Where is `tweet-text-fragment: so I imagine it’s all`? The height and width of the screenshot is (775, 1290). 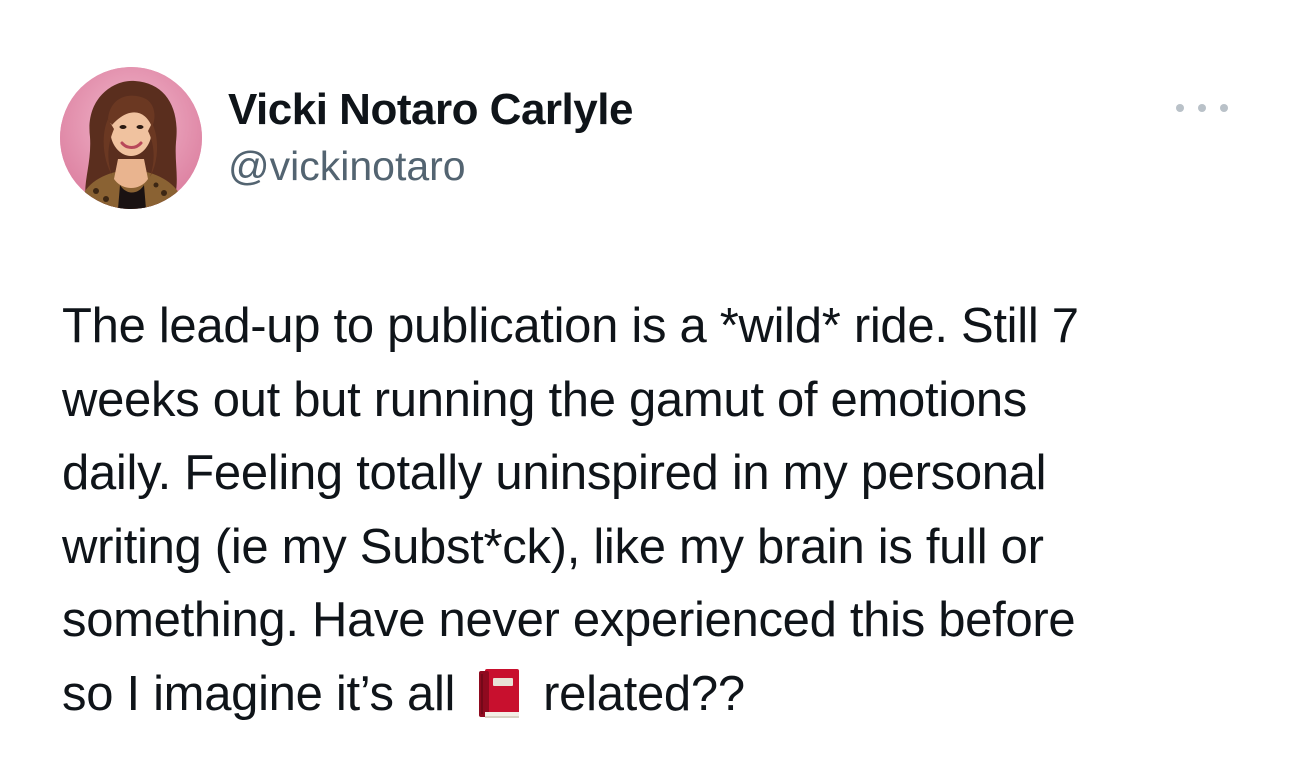 tweet-text-fragment: so I imagine it’s all is located at coordinates (259, 693).